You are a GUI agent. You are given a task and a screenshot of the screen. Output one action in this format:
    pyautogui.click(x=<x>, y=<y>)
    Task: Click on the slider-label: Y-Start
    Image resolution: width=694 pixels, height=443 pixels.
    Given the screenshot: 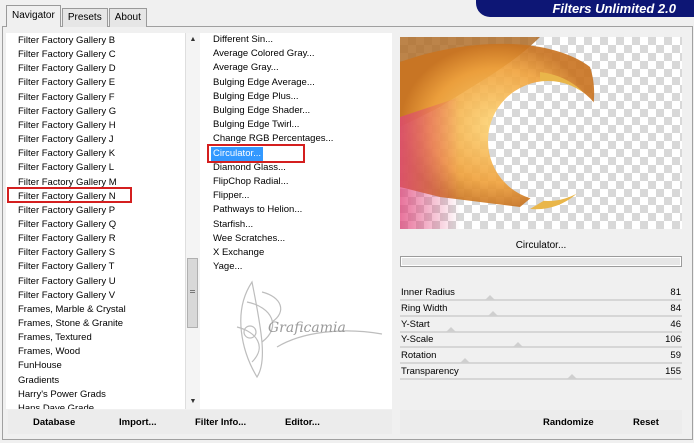 What is the action you would take?
    pyautogui.click(x=415, y=324)
    